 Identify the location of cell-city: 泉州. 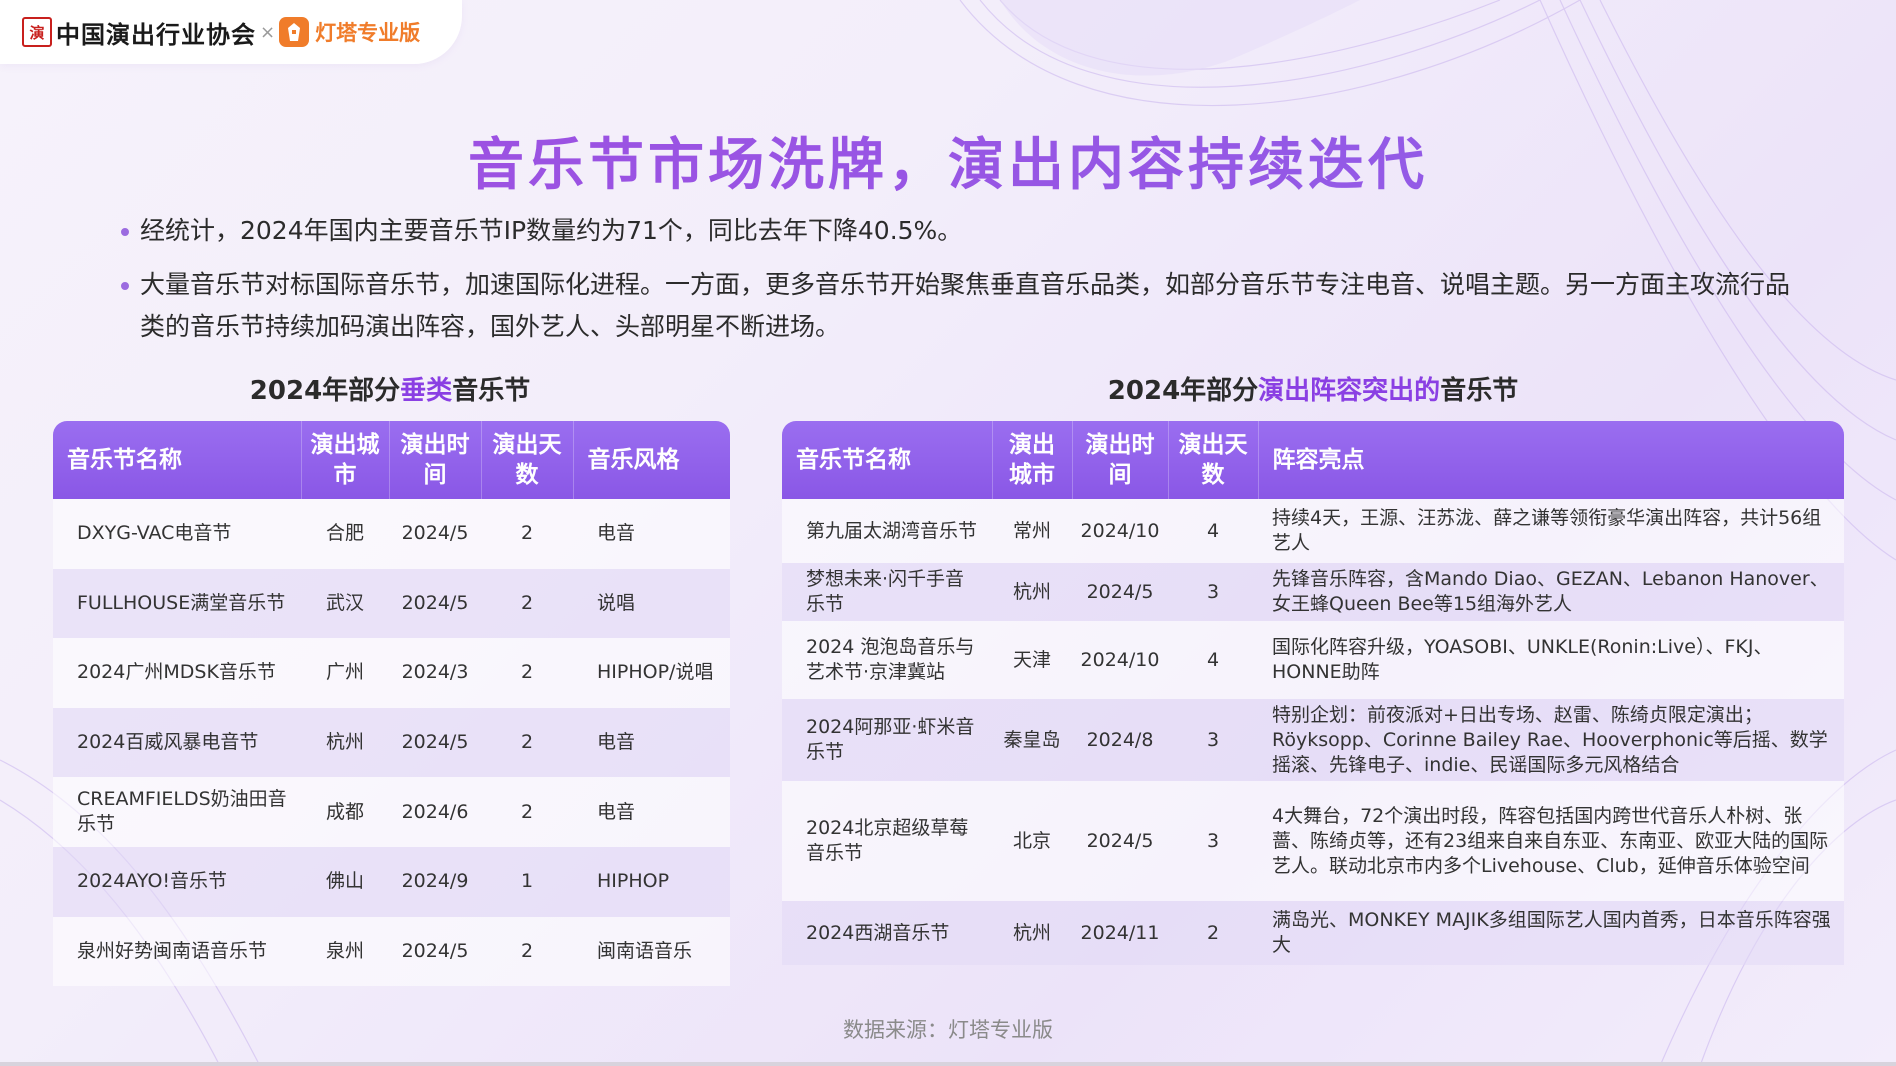
(345, 951).